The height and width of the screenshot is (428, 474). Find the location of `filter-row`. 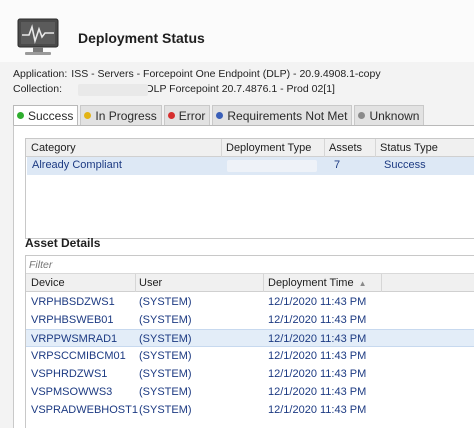

filter-row is located at coordinates (250, 265).